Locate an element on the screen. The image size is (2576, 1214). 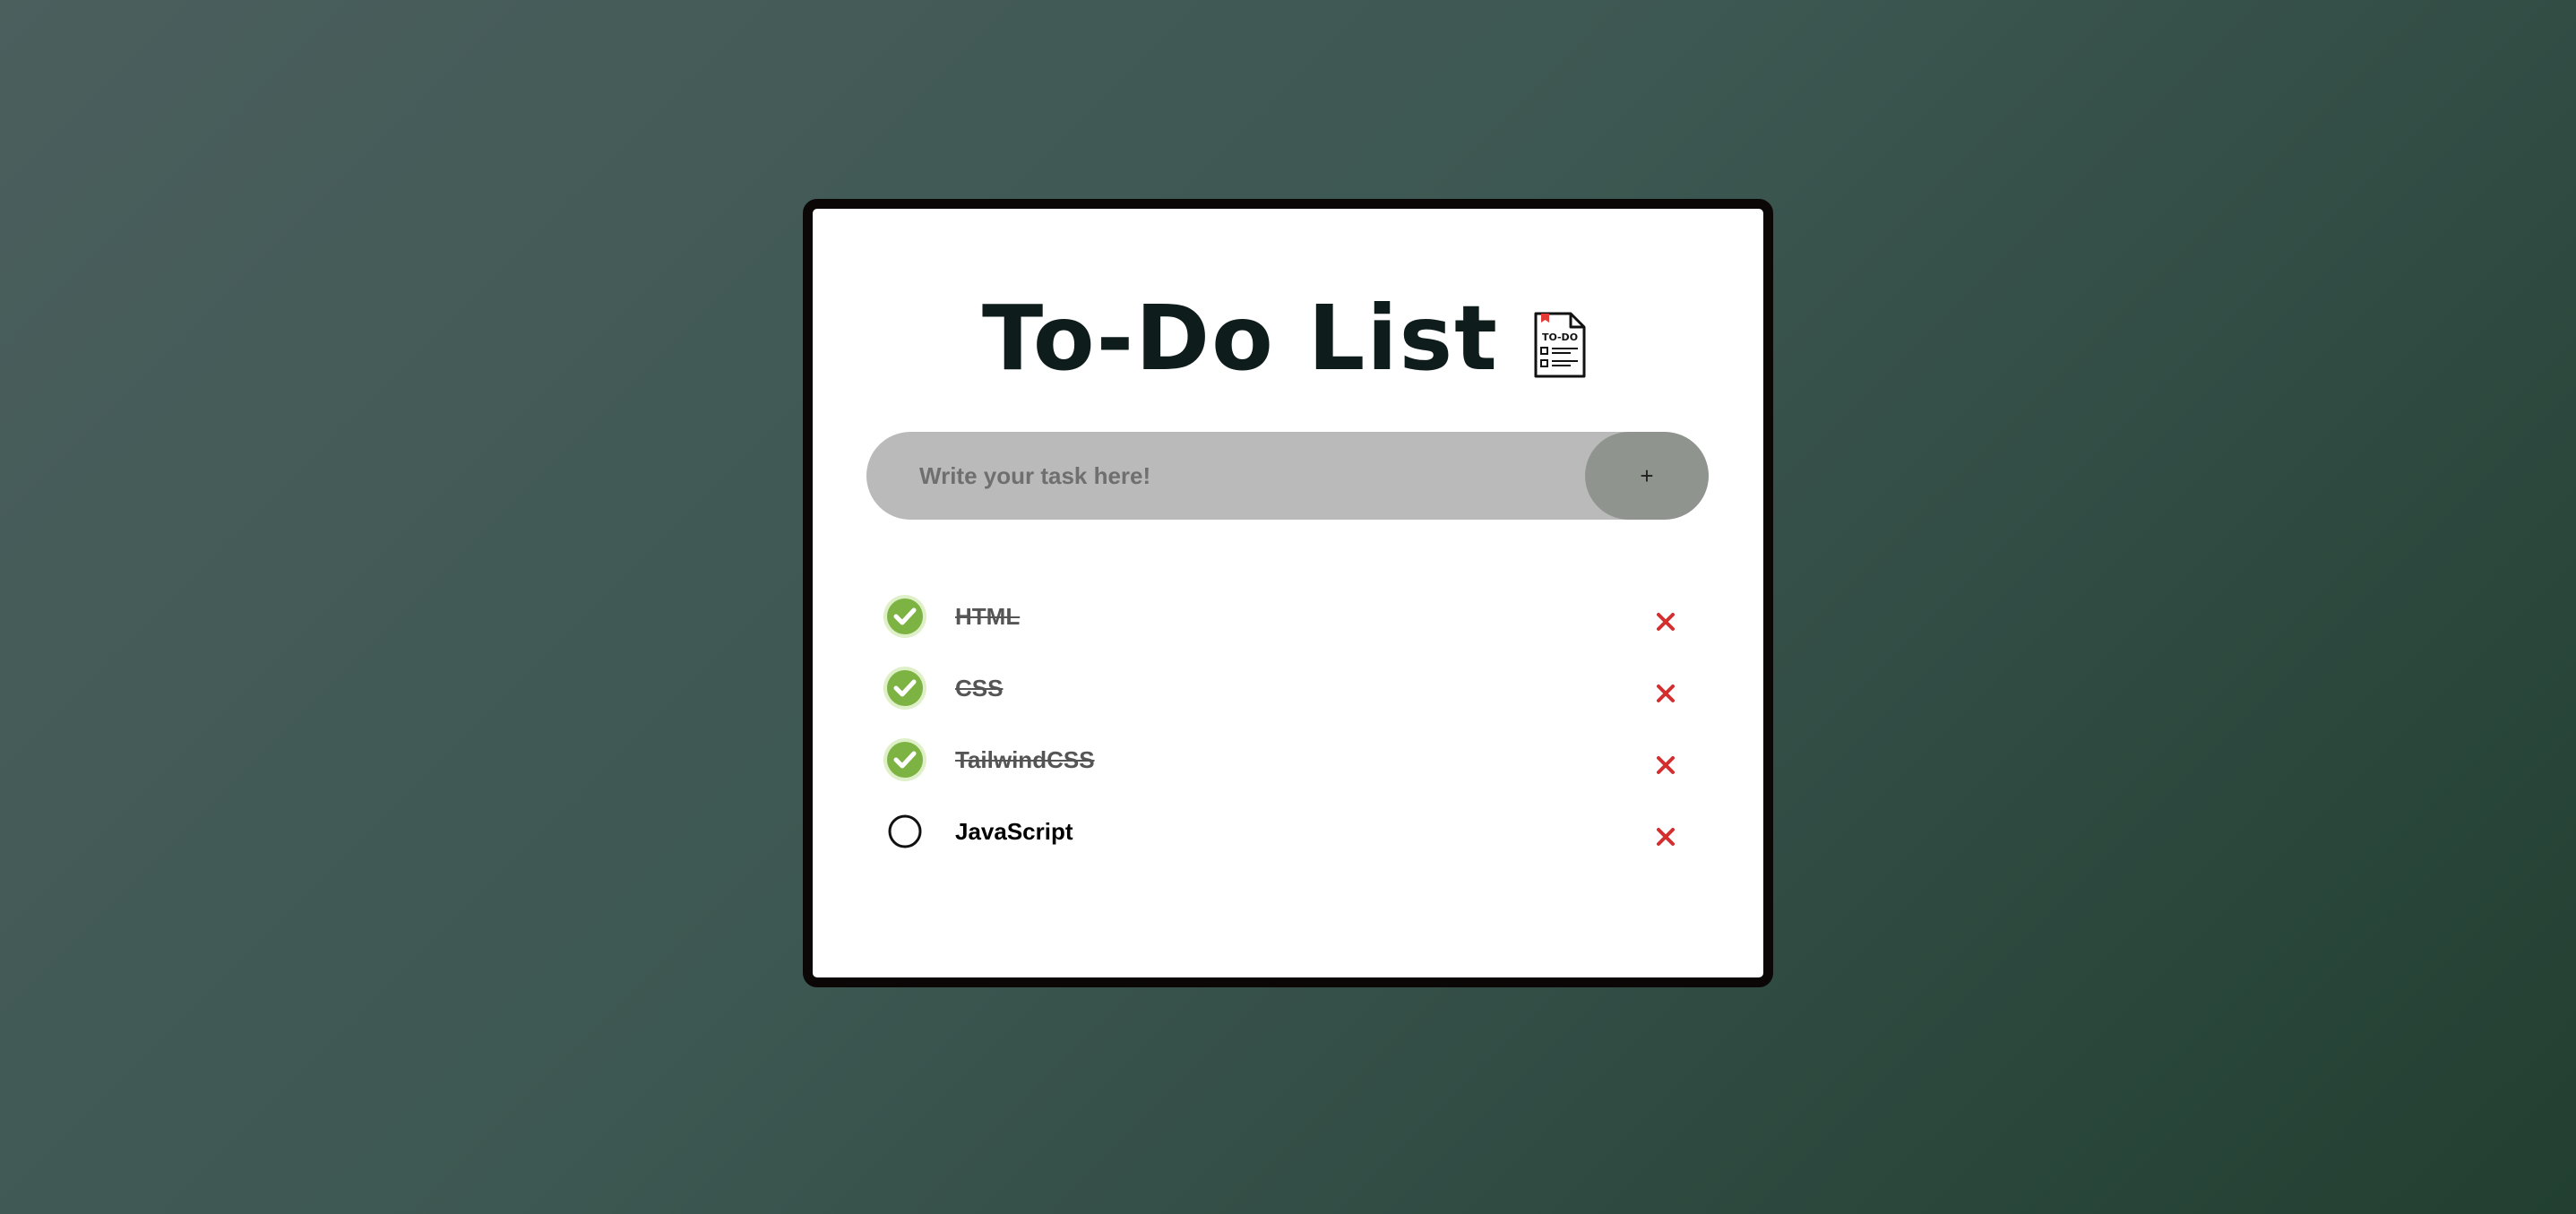
todo-document-icon: TO-DO is located at coordinates (1560, 345).